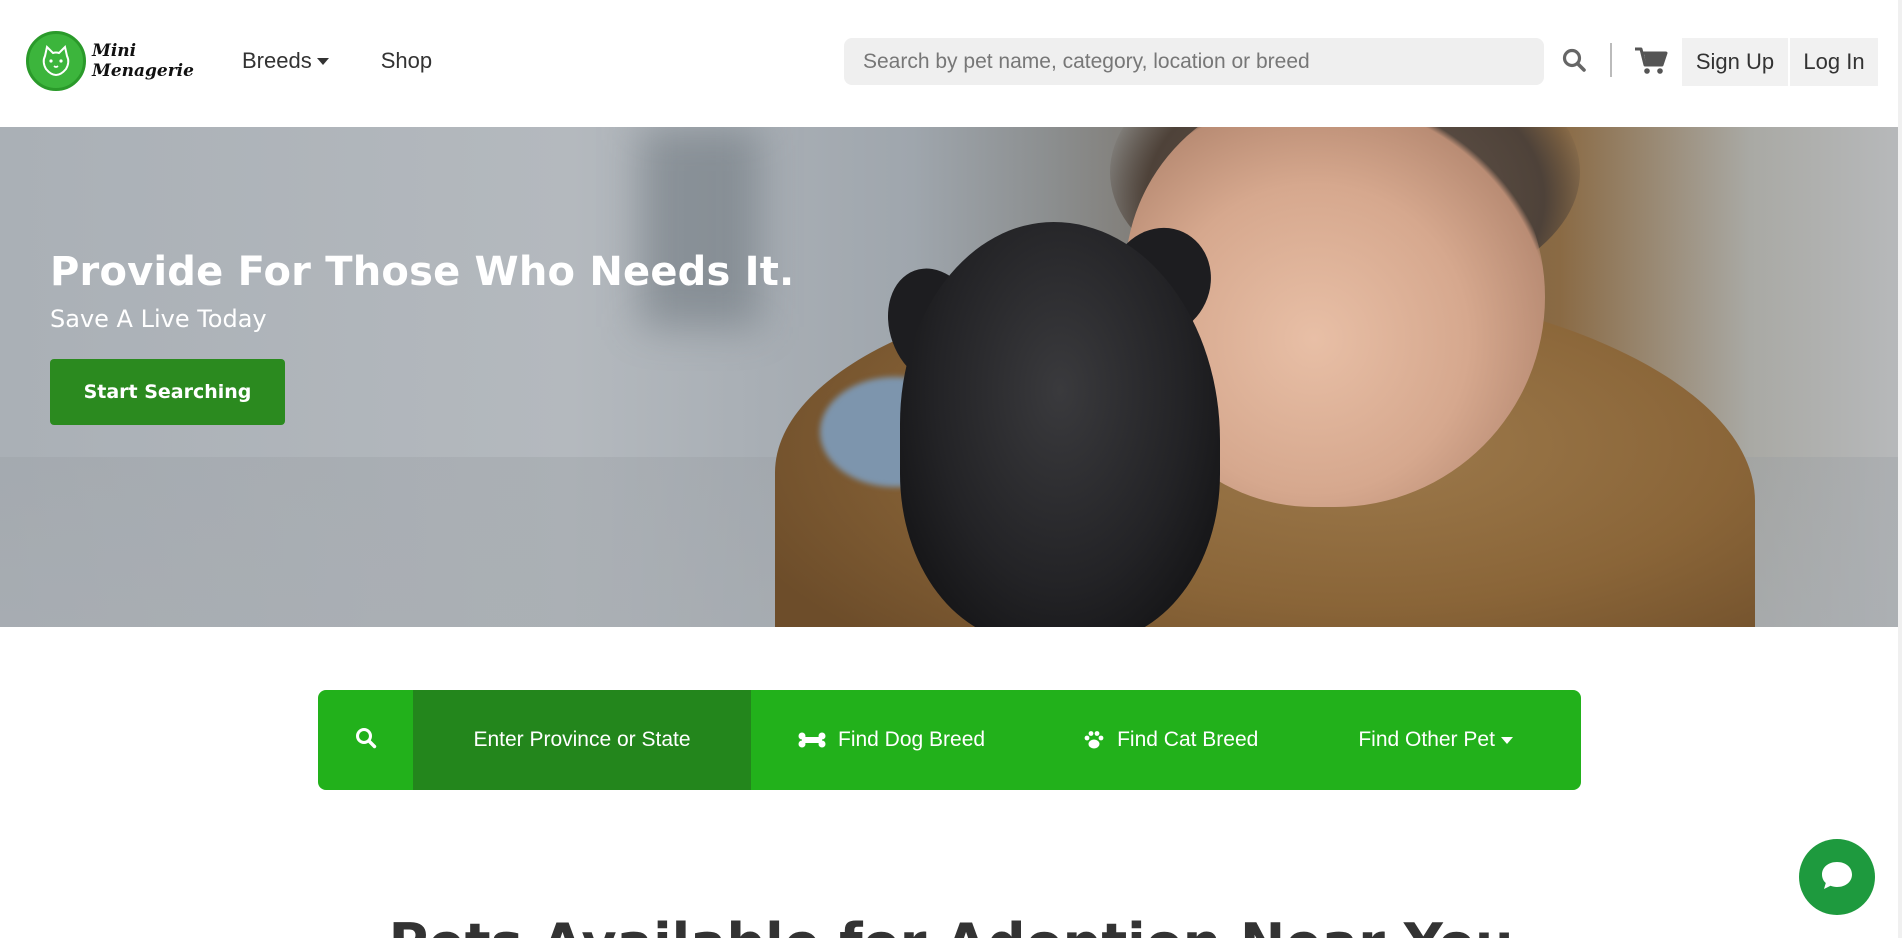  Describe the element at coordinates (277, 60) in the screenshot. I see `nav-breeds-label: Breeds` at that location.